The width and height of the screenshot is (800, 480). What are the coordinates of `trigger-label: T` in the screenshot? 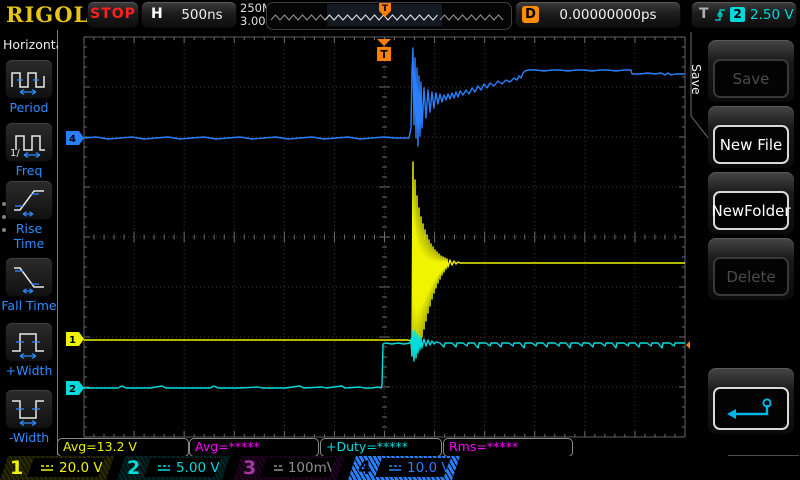 It's located at (704, 14).